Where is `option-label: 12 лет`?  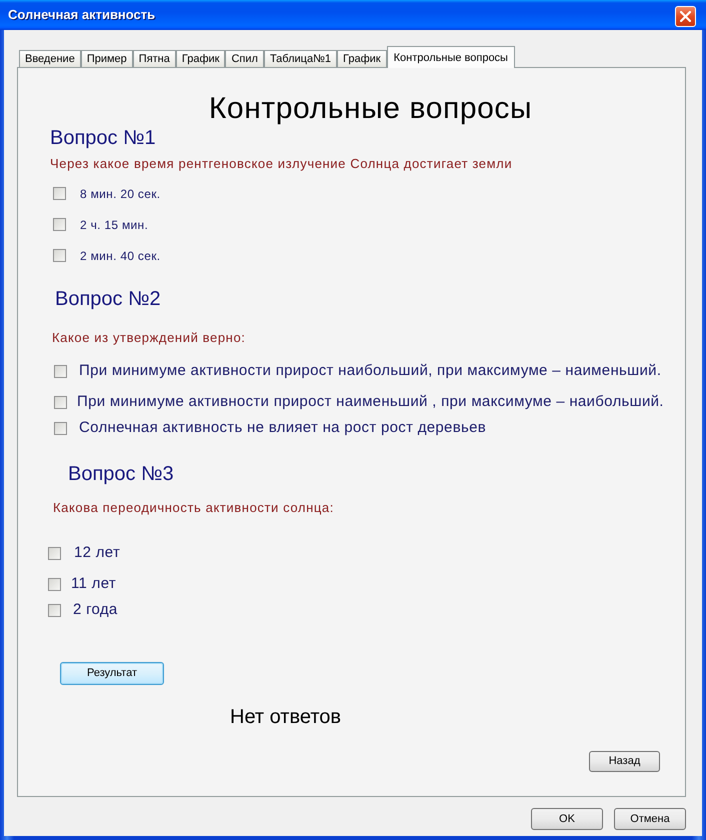 option-label: 12 лет is located at coordinates (97, 552).